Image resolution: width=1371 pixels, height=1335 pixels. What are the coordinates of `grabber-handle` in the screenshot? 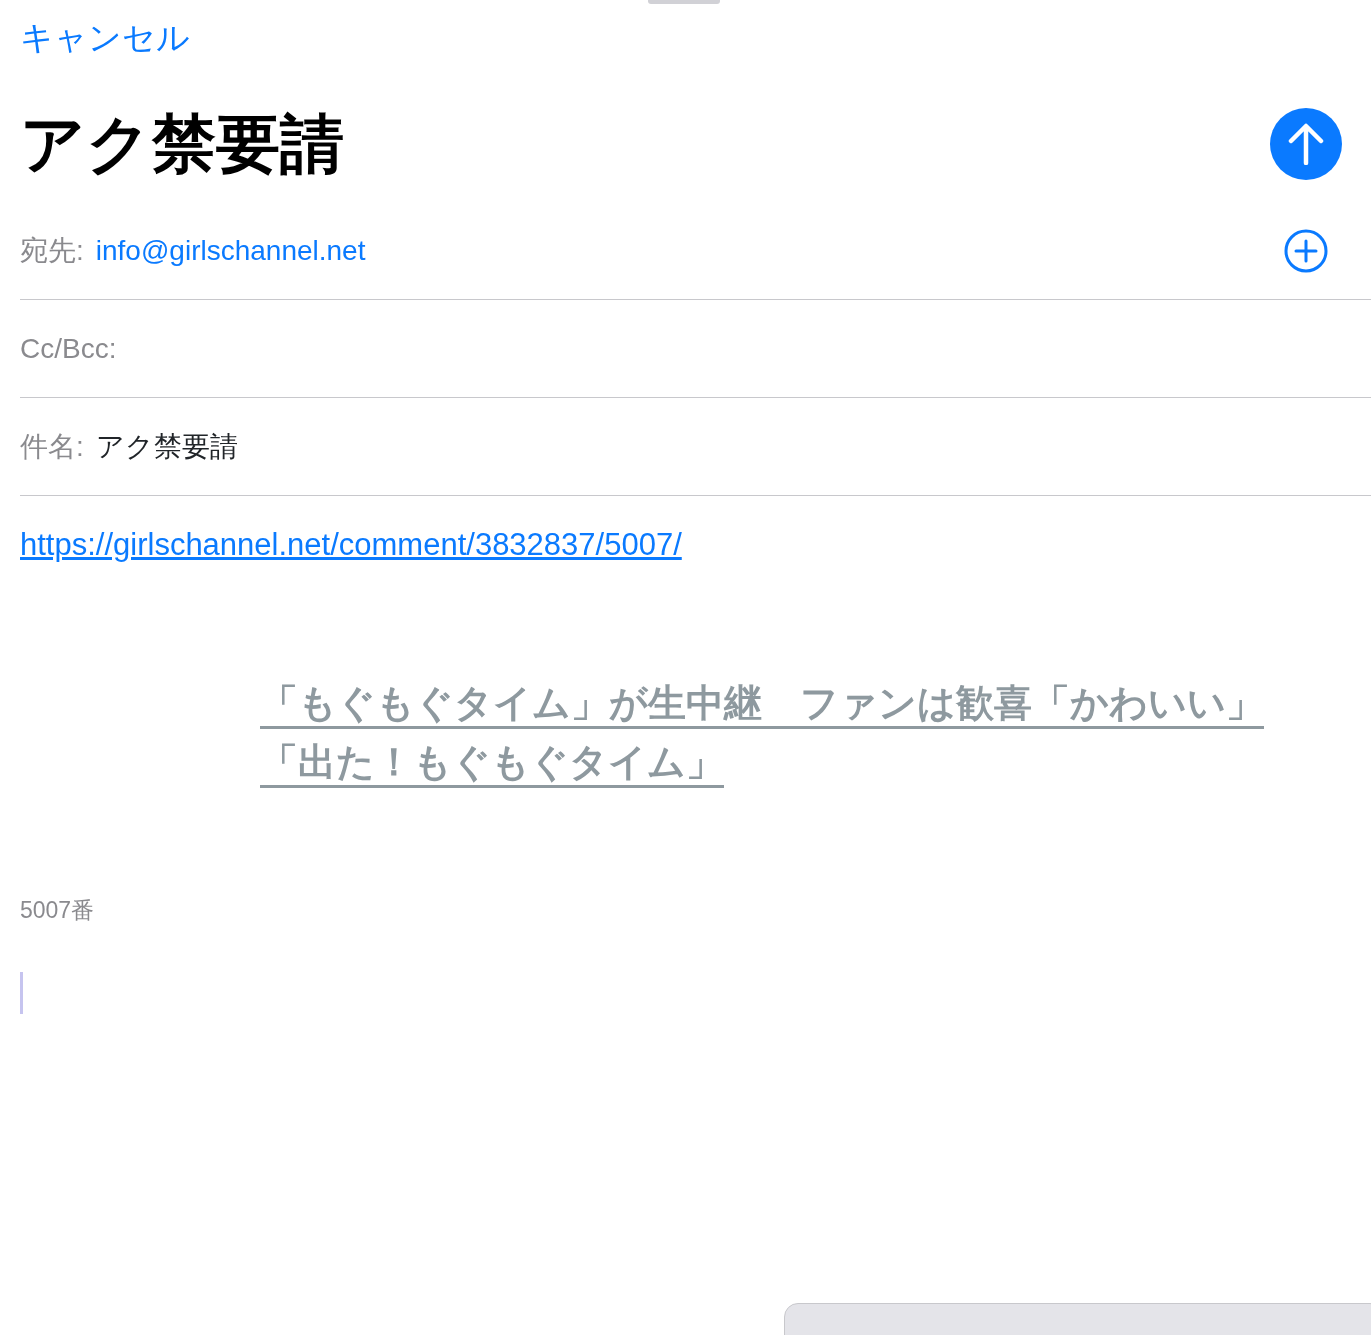 It's located at (684, 2).